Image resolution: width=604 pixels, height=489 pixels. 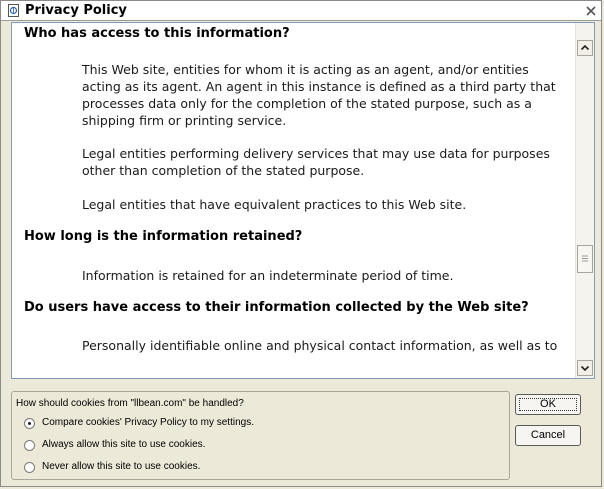 I want to click on scroll-down-button, so click(x=585, y=368).